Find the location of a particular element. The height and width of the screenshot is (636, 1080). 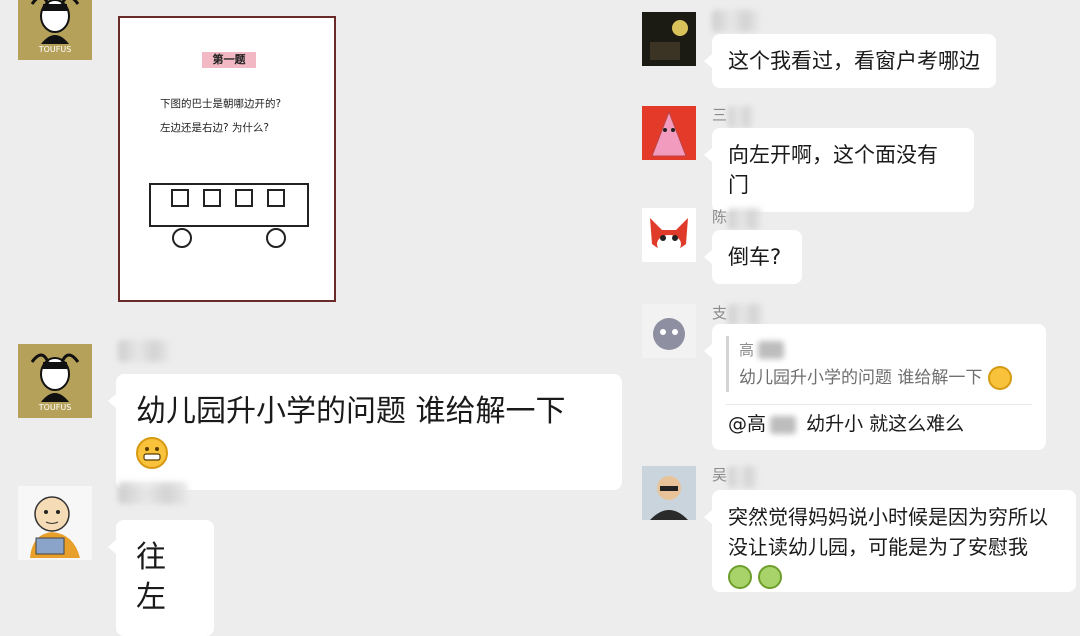

quoted-text: 幼儿园升小学的问题 谁给解一下 is located at coordinates (861, 378).